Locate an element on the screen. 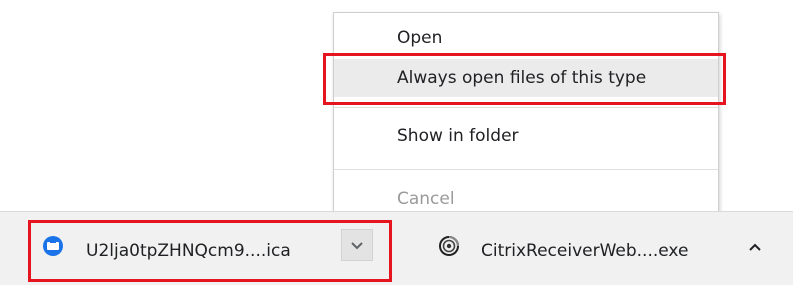  citrix-installer-icon is located at coordinates (449, 246).